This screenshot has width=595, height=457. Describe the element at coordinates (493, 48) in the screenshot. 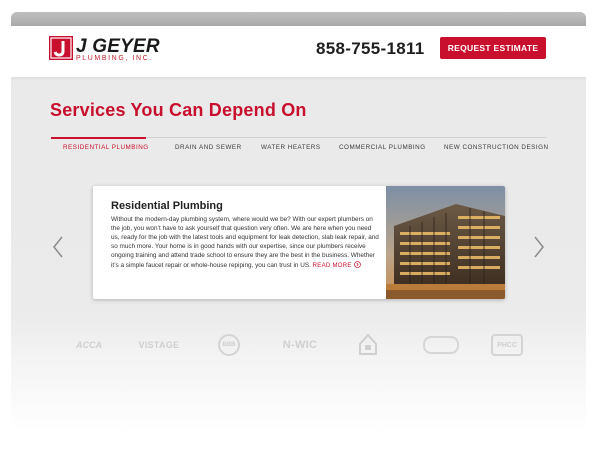

I see `request-estimate-button: REQUEST ESTIMATE` at that location.